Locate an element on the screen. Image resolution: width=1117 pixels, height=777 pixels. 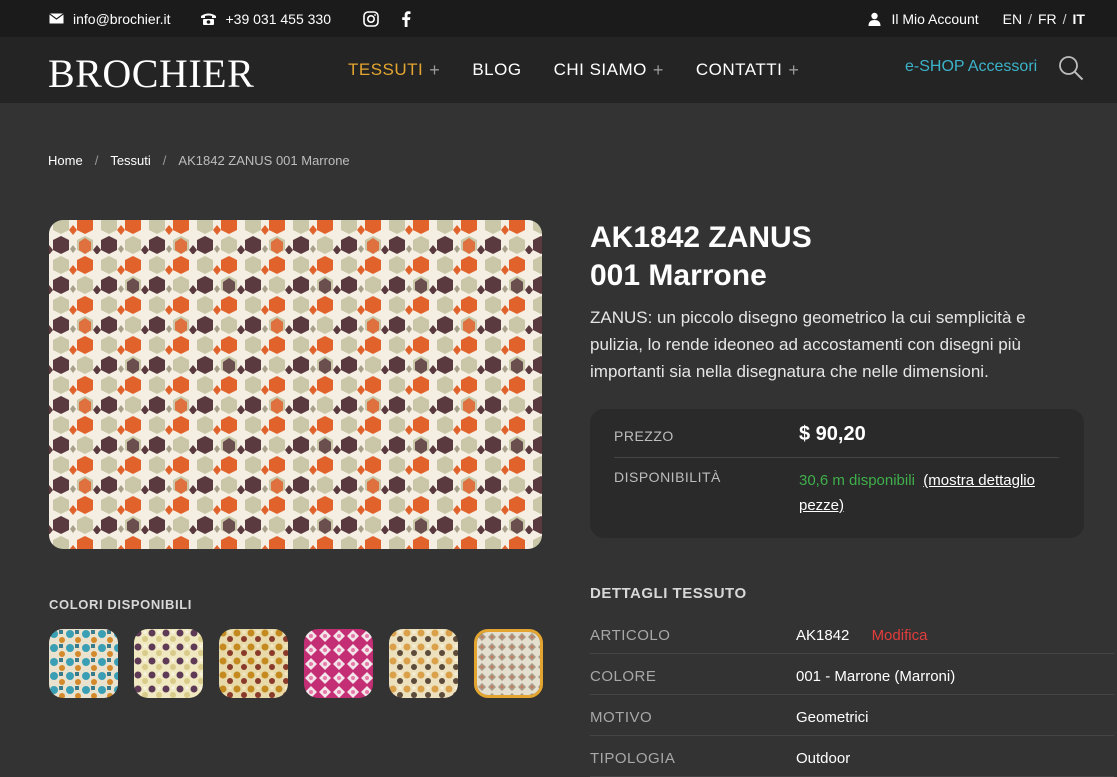
details-title: DETTAGLI TESSUTO is located at coordinates (668, 593).